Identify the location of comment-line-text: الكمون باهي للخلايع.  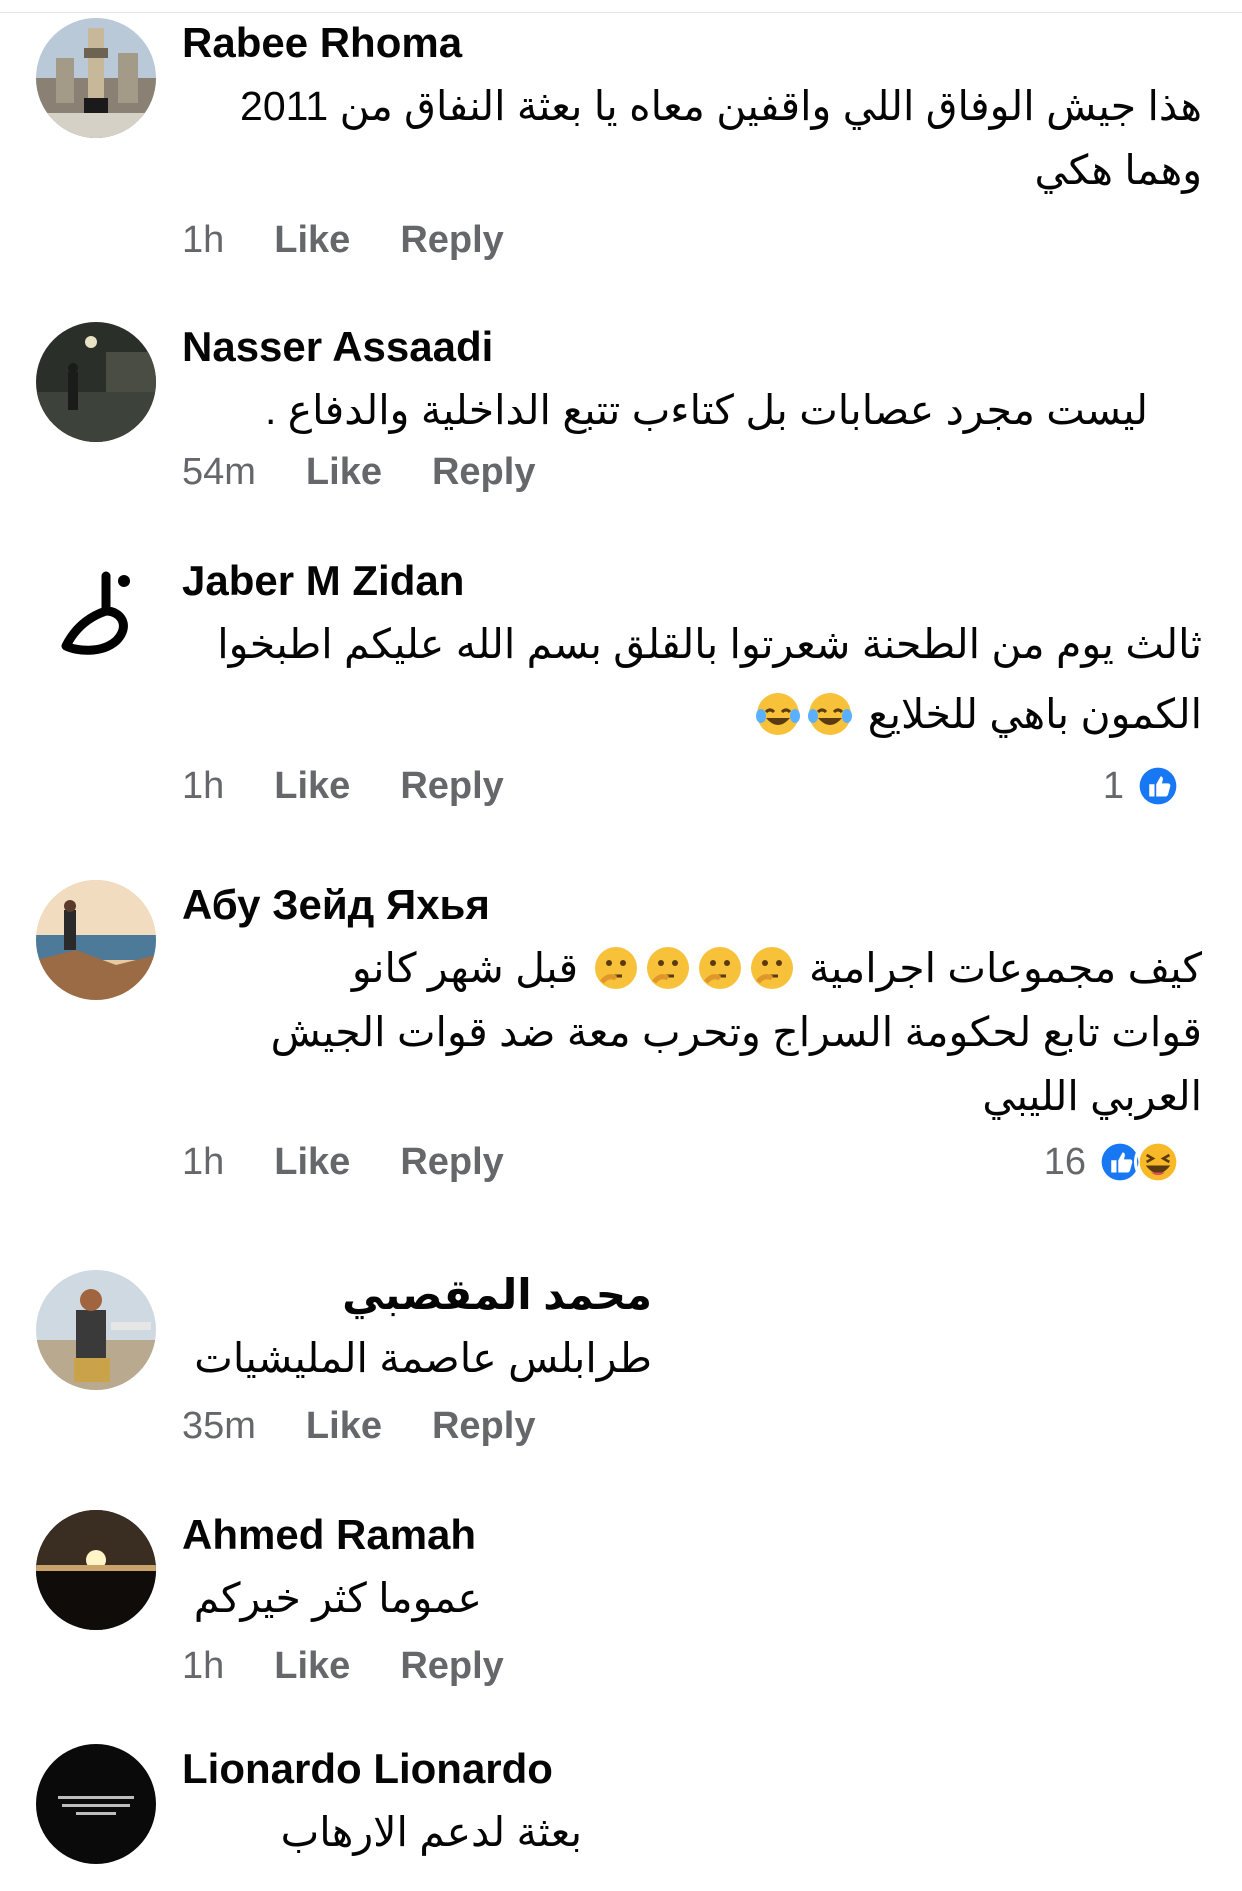
(1034, 714).